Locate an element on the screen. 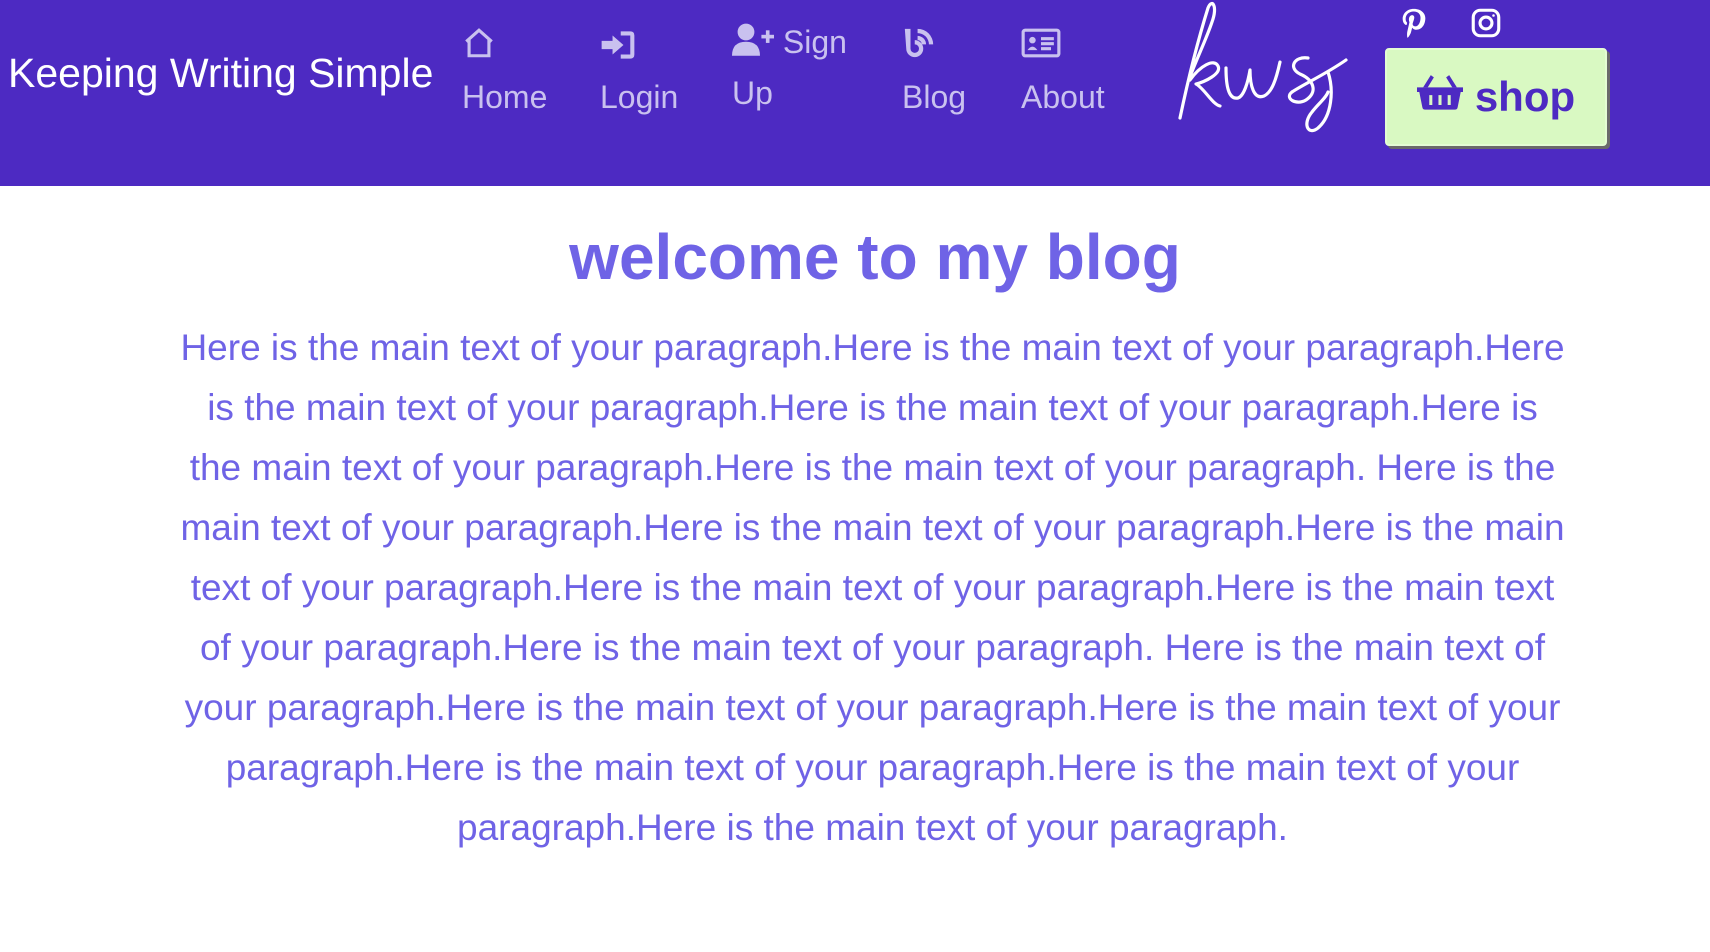 The height and width of the screenshot is (952, 1710). nav-item-login: Login is located at coordinates (639, 71).